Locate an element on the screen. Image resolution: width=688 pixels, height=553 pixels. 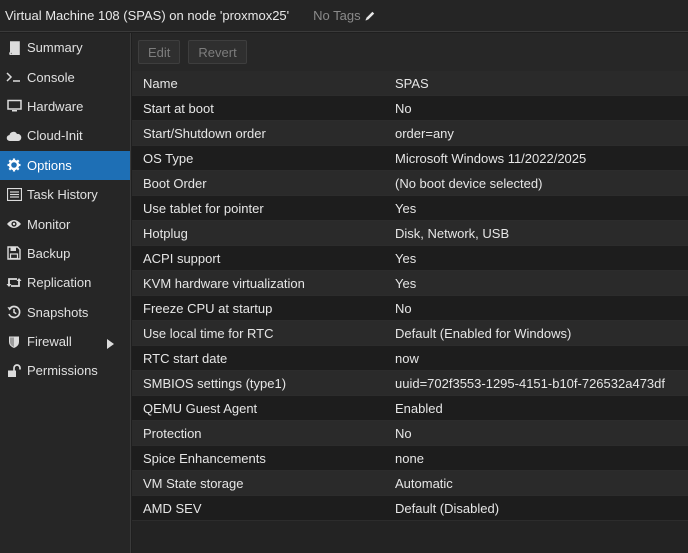
table-row: Start at boot No is located at coordinates (410, 108).